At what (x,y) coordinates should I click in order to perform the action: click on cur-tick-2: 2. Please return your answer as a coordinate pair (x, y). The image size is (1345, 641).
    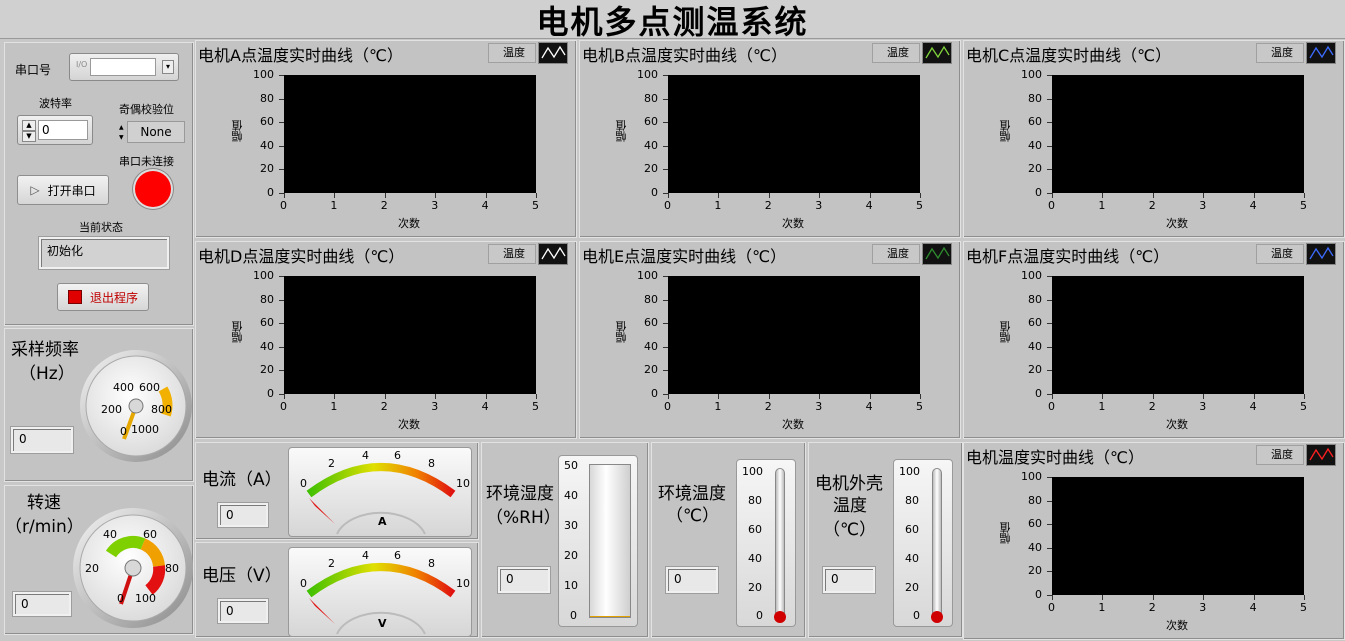
    Looking at the image, I should click on (331, 463).